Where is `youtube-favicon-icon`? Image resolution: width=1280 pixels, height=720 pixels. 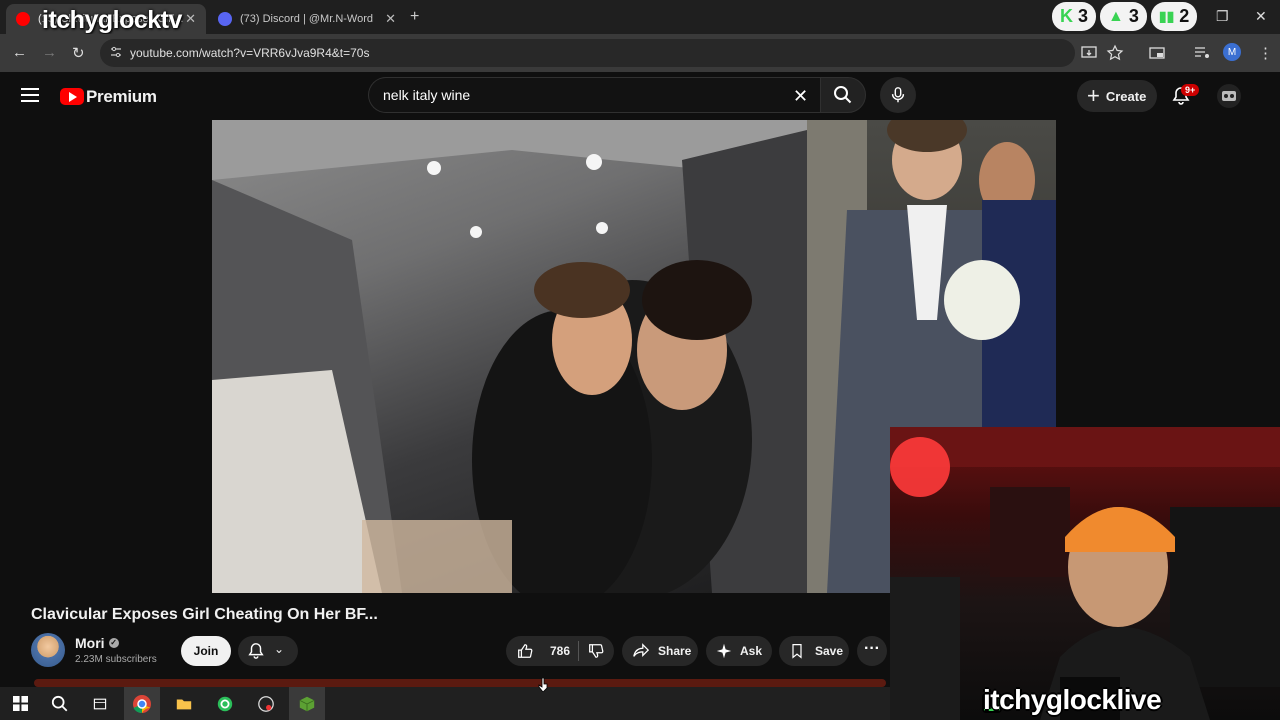 youtube-favicon-icon is located at coordinates (23, 19).